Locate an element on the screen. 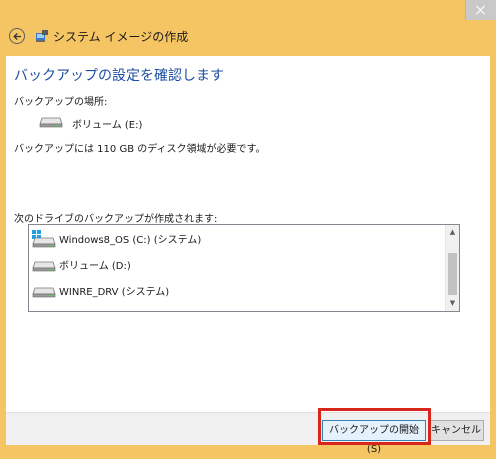 This screenshot has height=459, width=496. window-title: システム イメージの作成 is located at coordinates (121, 37).